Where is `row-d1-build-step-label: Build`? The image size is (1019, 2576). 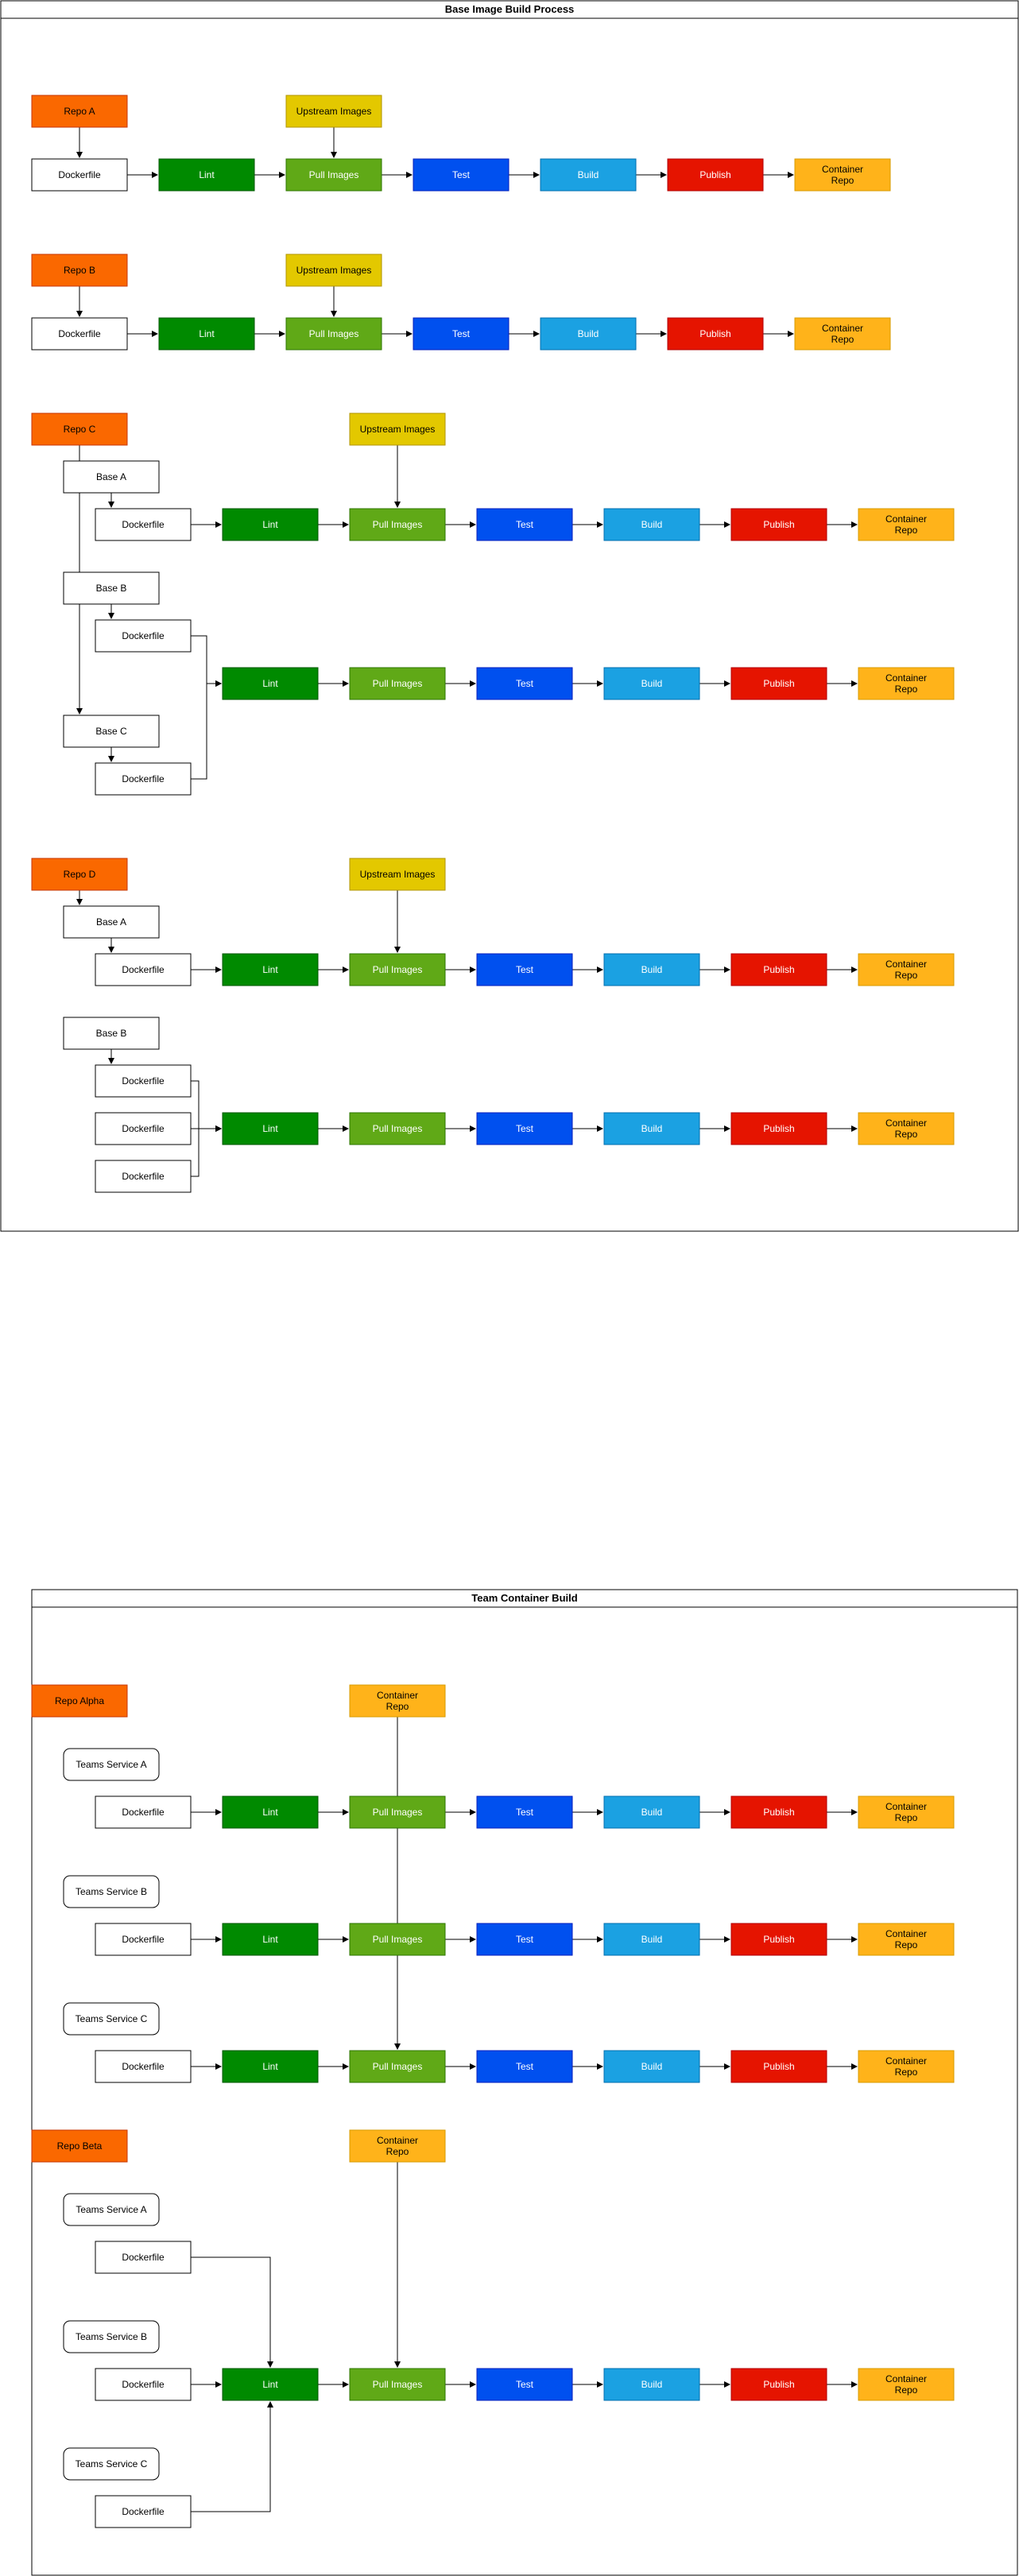 row-d1-build-step-label: Build is located at coordinates (652, 970).